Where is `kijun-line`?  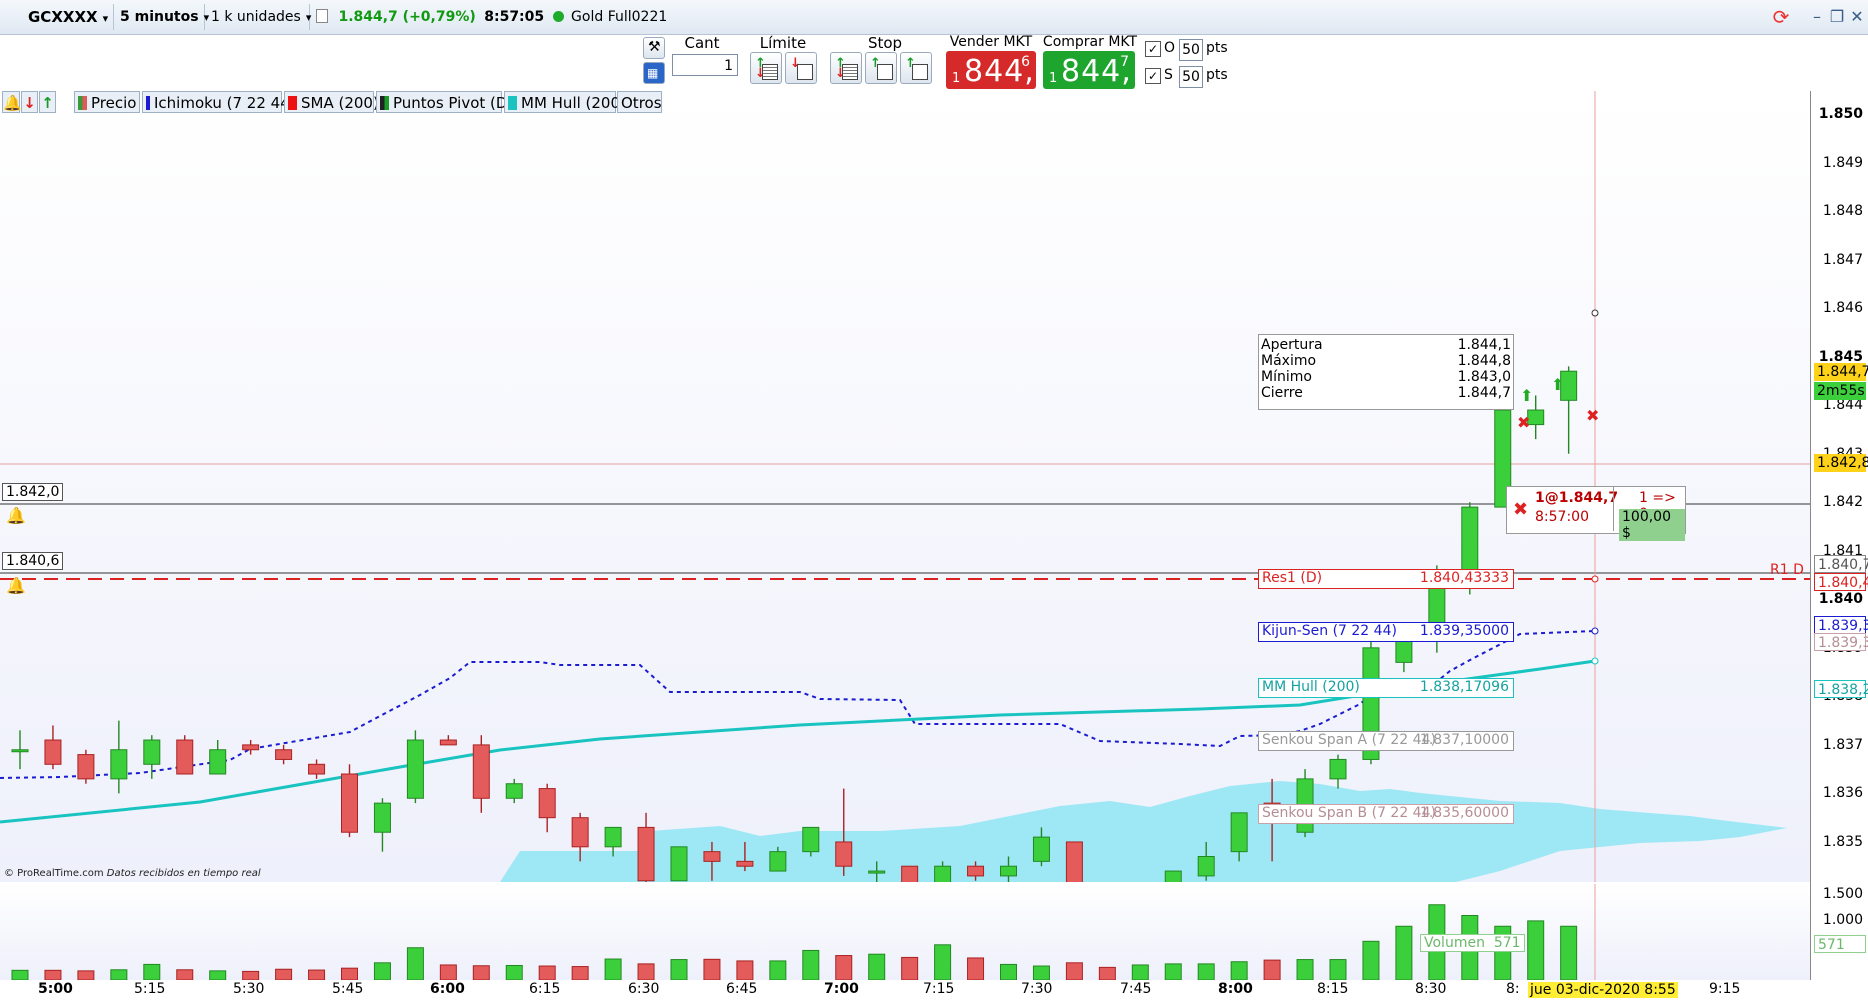
kijun-line is located at coordinates (798, 704).